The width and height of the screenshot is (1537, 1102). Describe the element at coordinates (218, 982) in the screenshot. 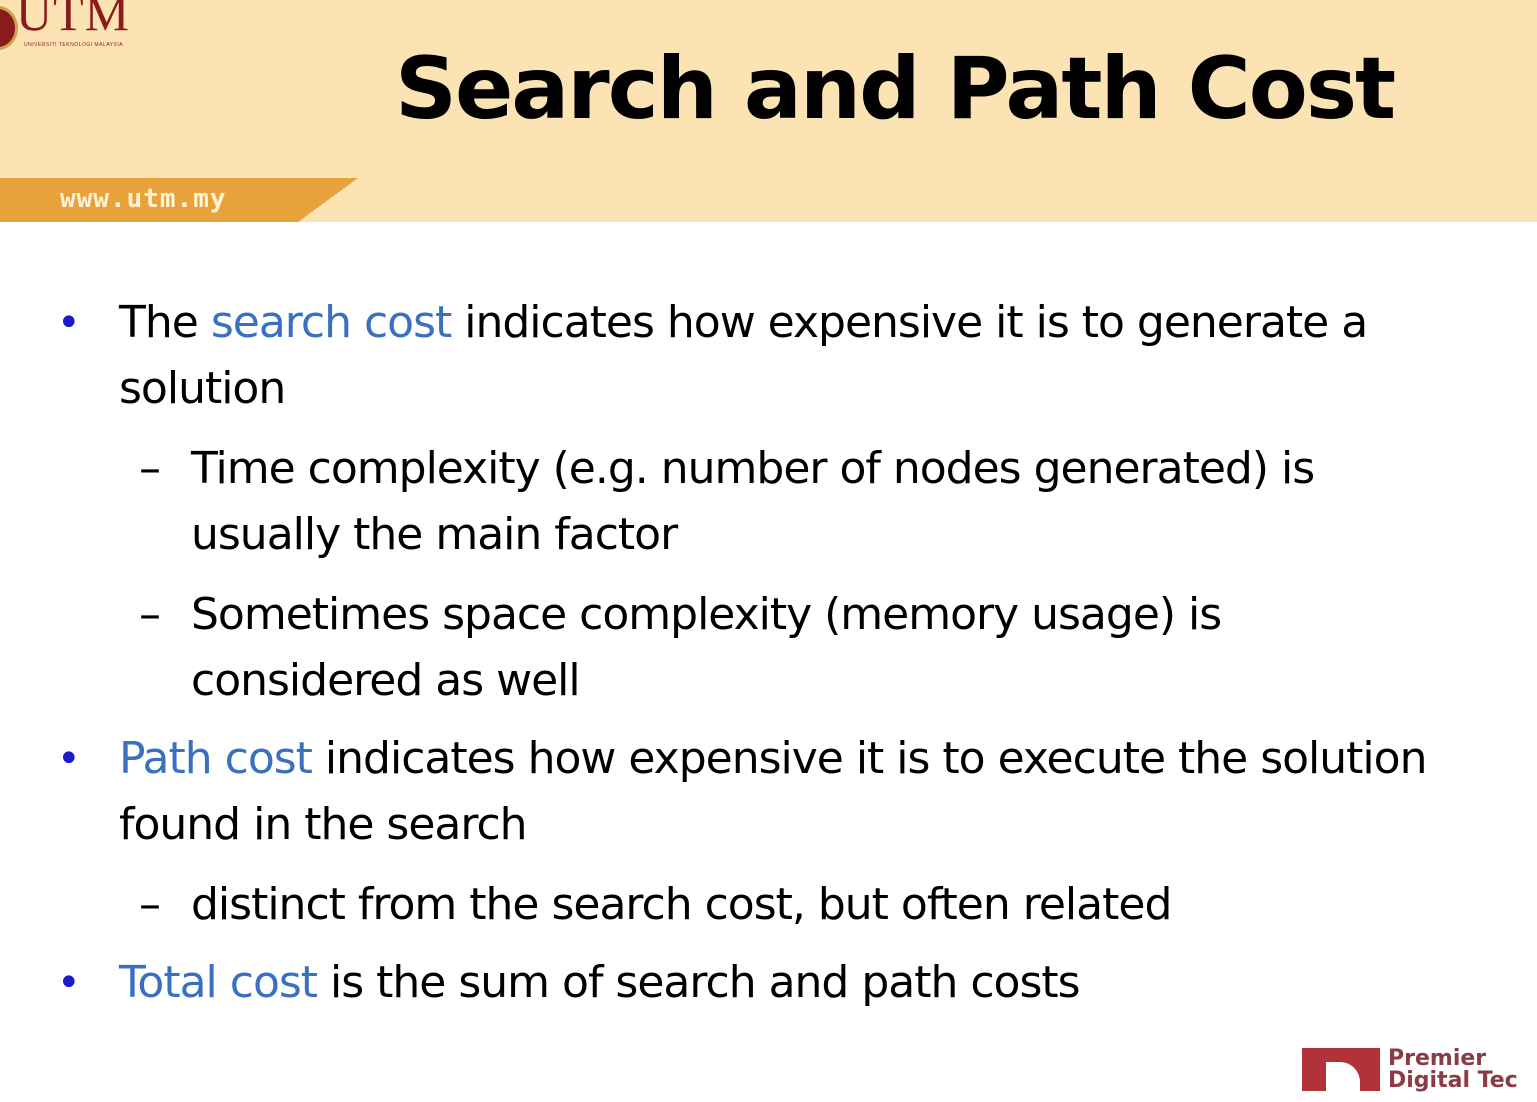

I see `term-total-cost: Total cost` at that location.